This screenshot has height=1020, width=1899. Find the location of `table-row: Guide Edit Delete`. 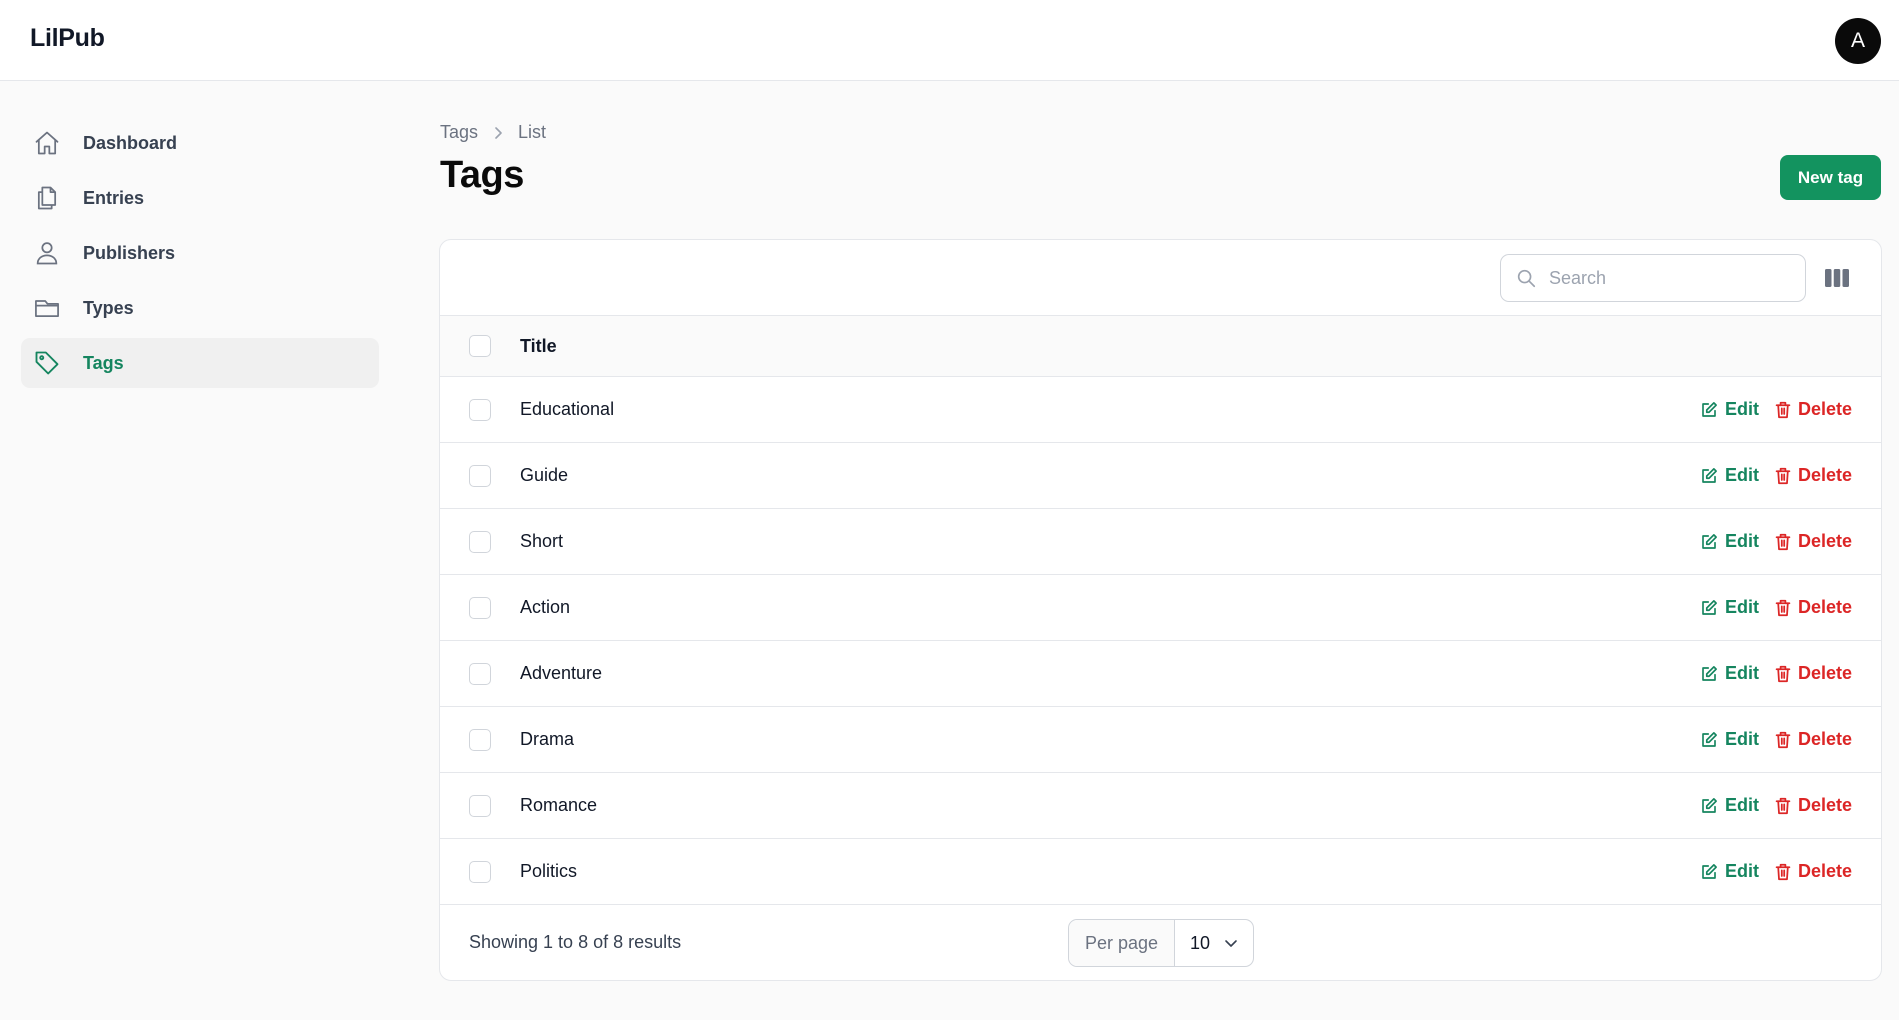

table-row: Guide Edit Delete is located at coordinates (1160, 476).